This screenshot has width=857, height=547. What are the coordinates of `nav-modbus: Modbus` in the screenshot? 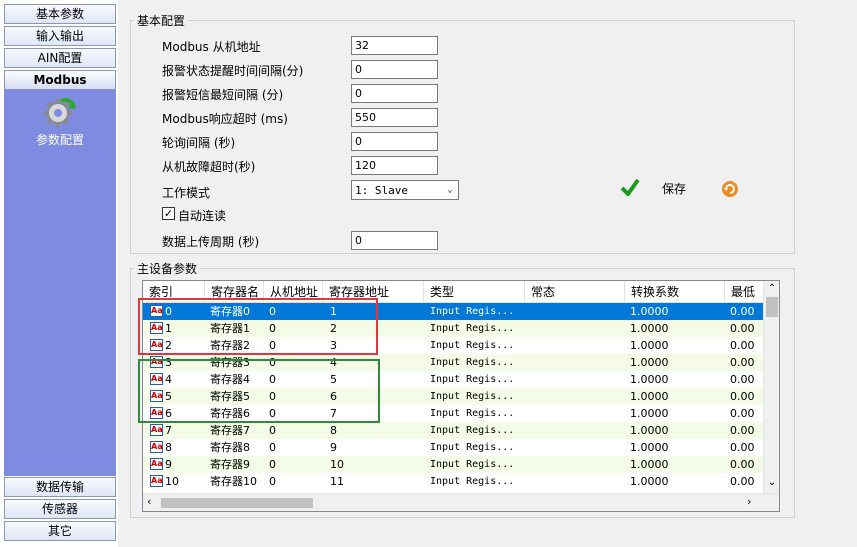 It's located at (60, 80).